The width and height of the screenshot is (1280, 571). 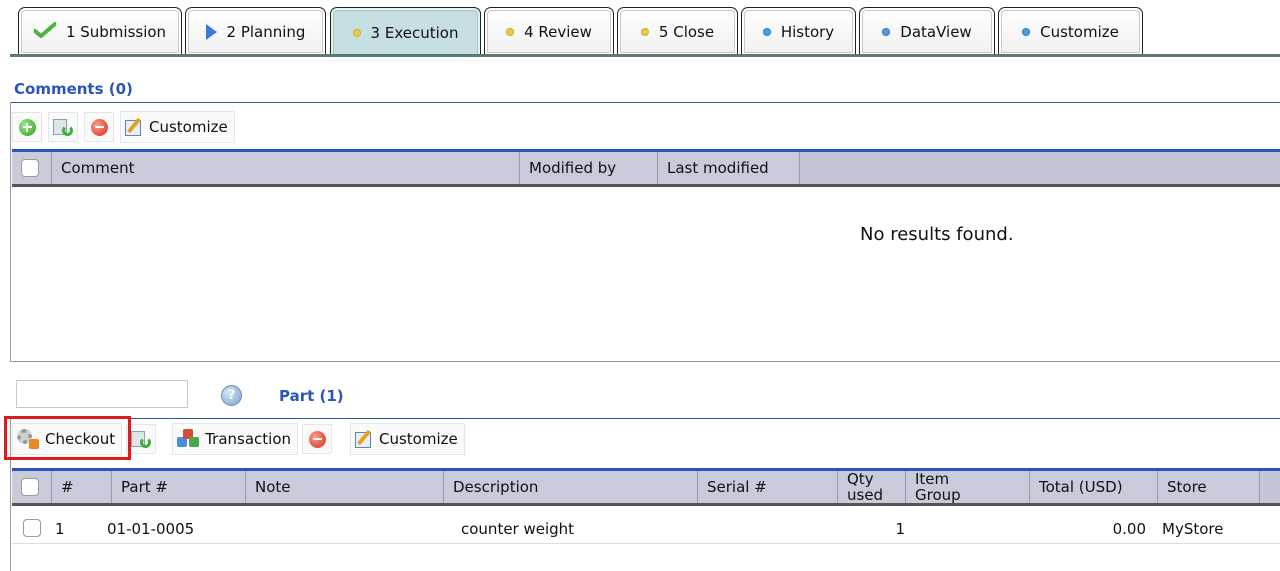 What do you see at coordinates (1129, 529) in the screenshot?
I see `cell-total: 0.00` at bounding box center [1129, 529].